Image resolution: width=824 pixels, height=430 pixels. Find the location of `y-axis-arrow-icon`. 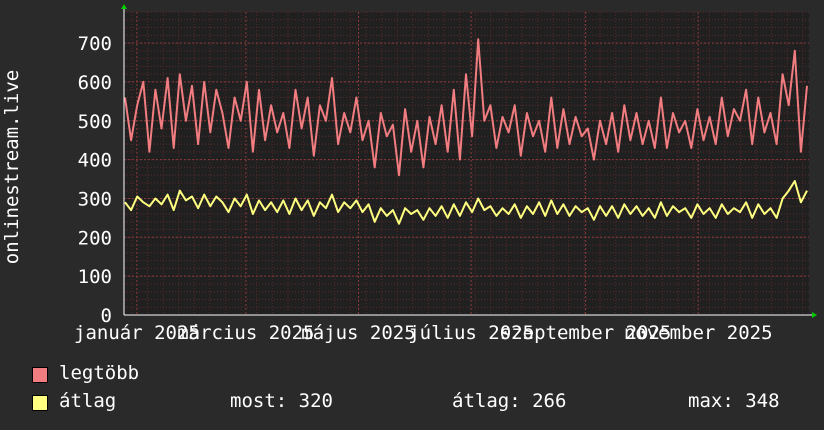

y-axis-arrow-icon is located at coordinates (124, 6).